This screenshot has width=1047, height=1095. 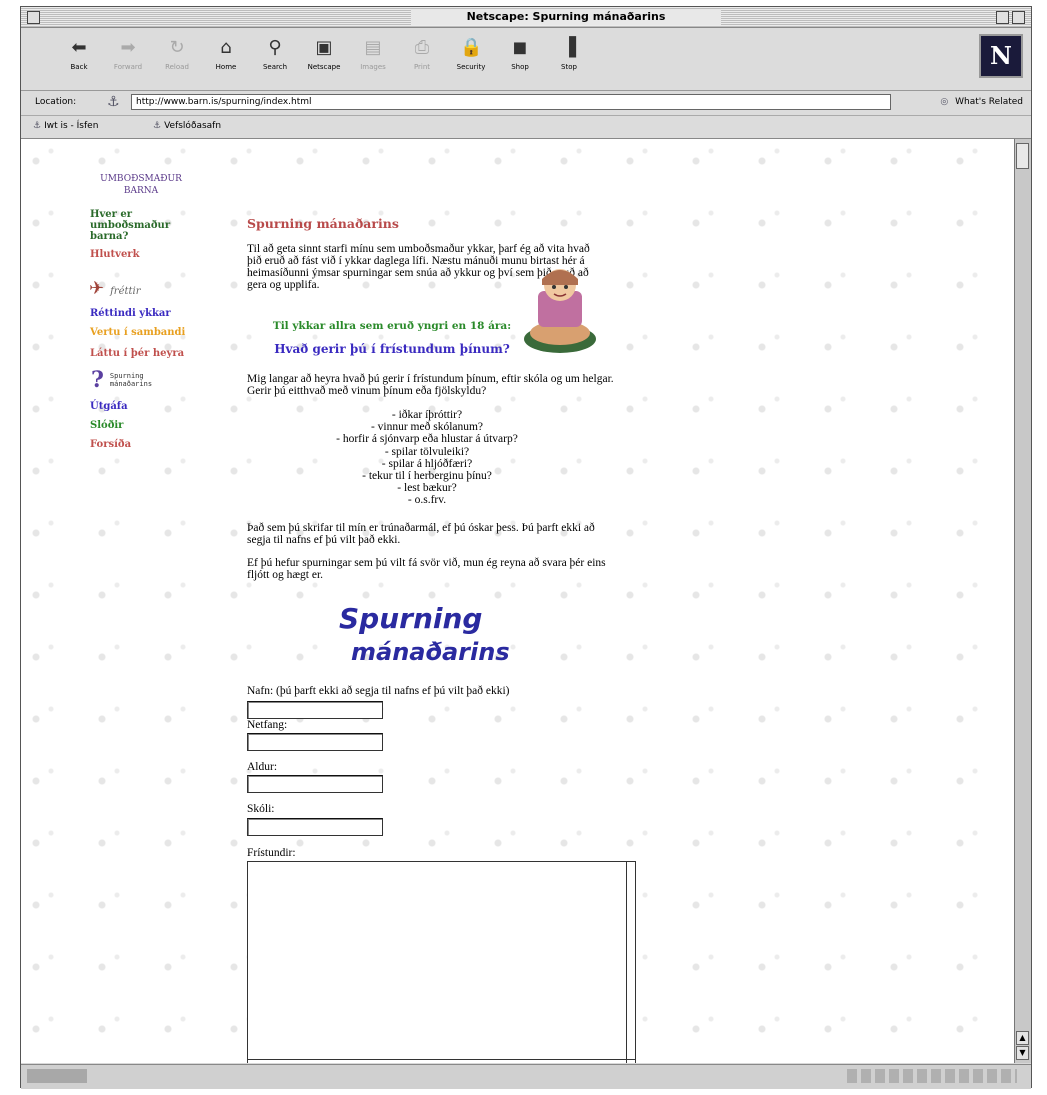 I want to click on location-label: Location:, so click(x=56, y=102).